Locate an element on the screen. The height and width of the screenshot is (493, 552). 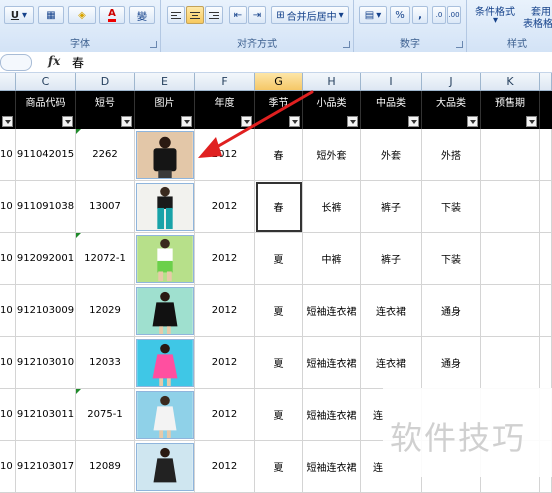
cell-code: 912103009 is located at coordinates (46, 311).